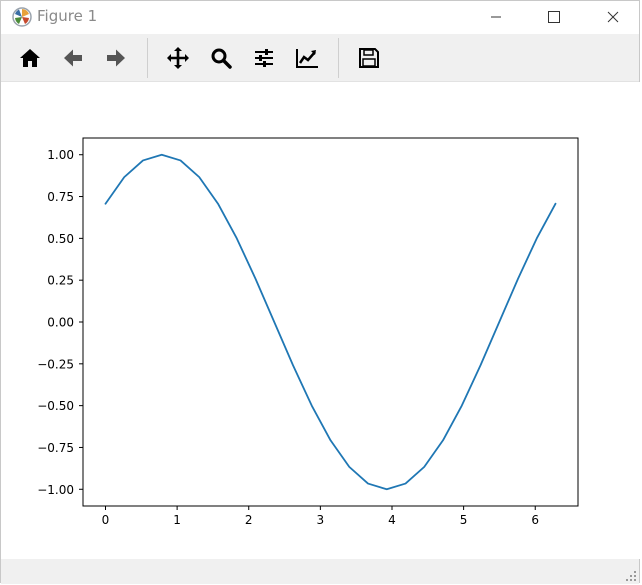  Describe the element at coordinates (55, 490) in the screenshot. I see `y-tick-label: −1.00` at that location.